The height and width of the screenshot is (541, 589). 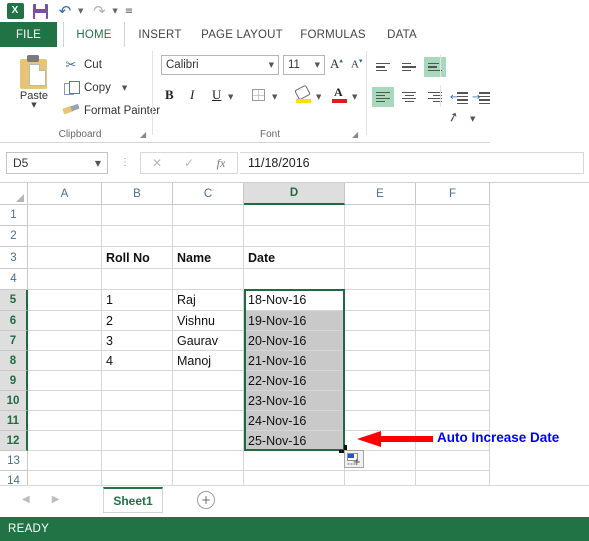 What do you see at coordinates (65, 461) in the screenshot?
I see `cell-a13` at bounding box center [65, 461].